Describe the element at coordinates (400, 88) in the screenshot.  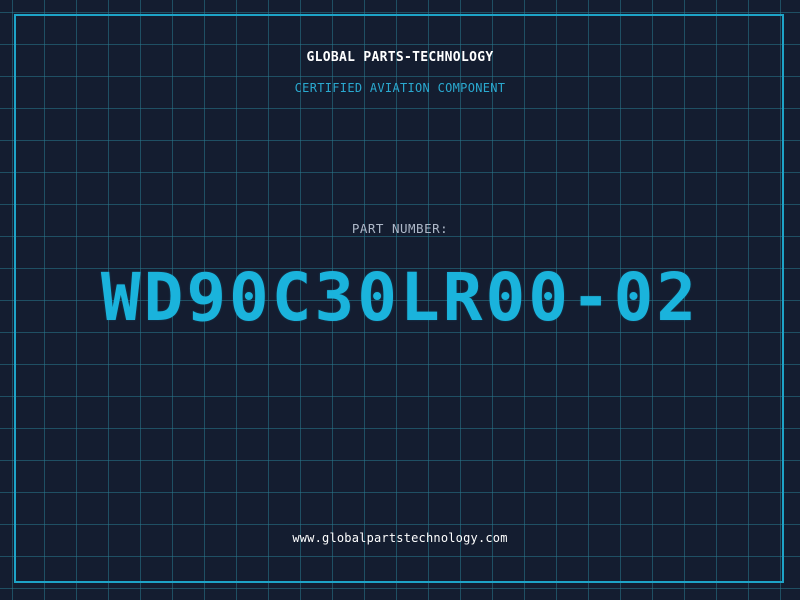
I see `certification-tagline: CERTIFIED AVIATION COMPONENT` at that location.